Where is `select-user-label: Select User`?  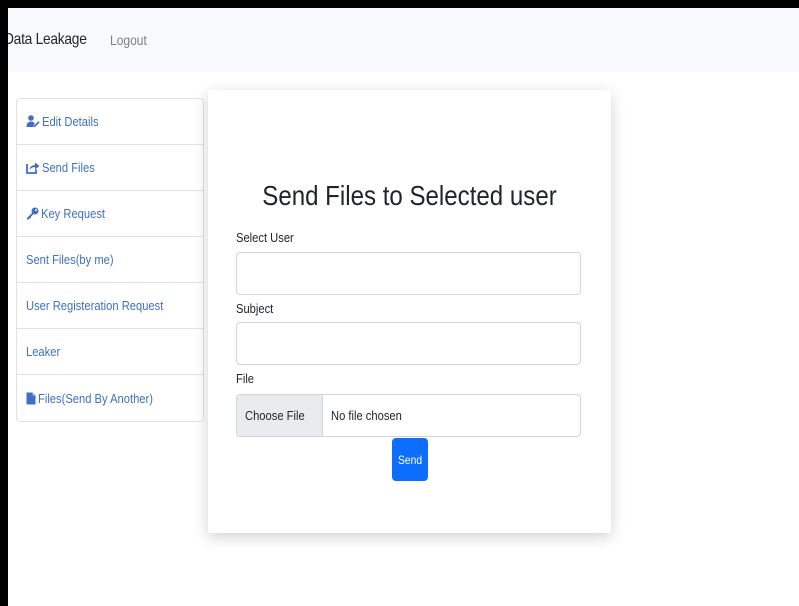 select-user-label: Select User is located at coordinates (265, 237).